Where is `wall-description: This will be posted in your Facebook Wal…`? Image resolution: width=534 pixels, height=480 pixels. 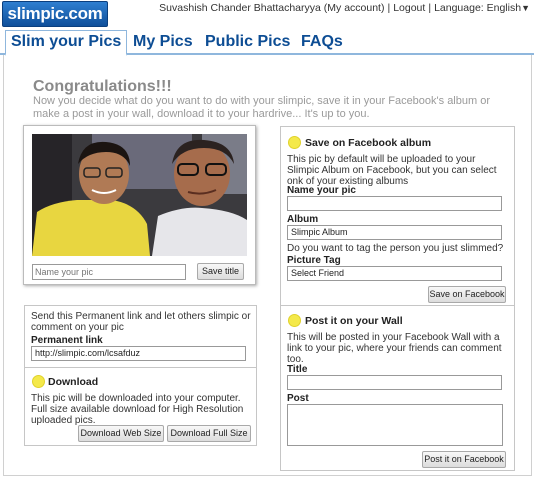
wall-description: This will be posted in your Facebook Wal… is located at coordinates (394, 348).